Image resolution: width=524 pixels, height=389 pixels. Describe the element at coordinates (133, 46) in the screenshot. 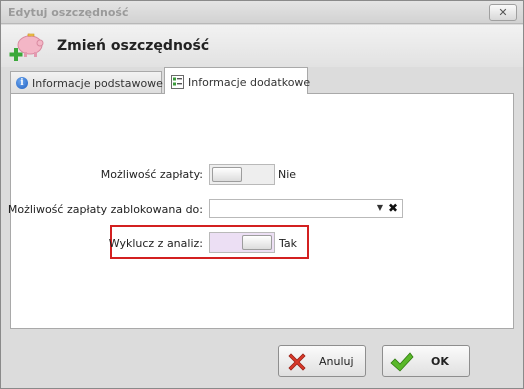

I see `page-title: Zmień oszczędność` at that location.